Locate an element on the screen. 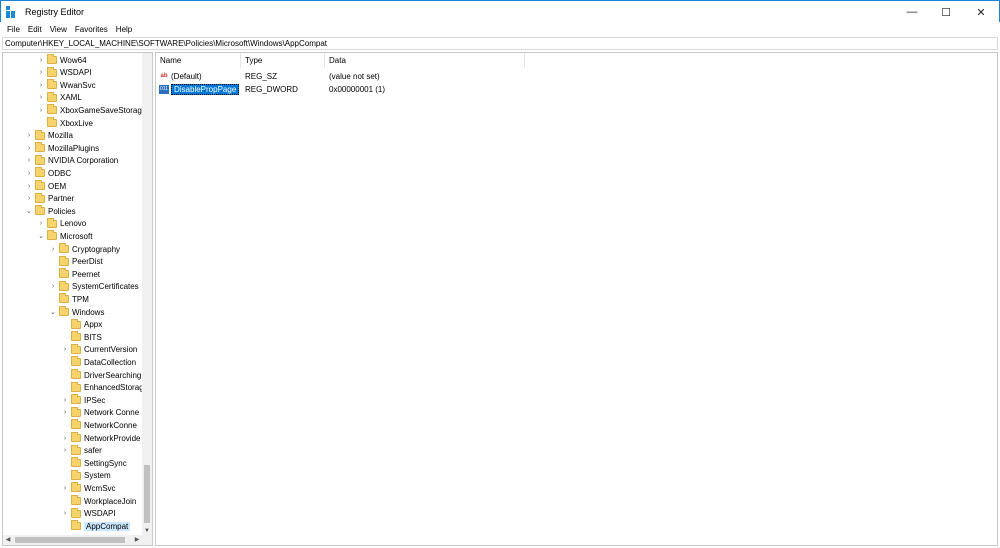 This screenshot has width=1000, height=548. tree-item: DriverSearching is located at coordinates (101, 375).